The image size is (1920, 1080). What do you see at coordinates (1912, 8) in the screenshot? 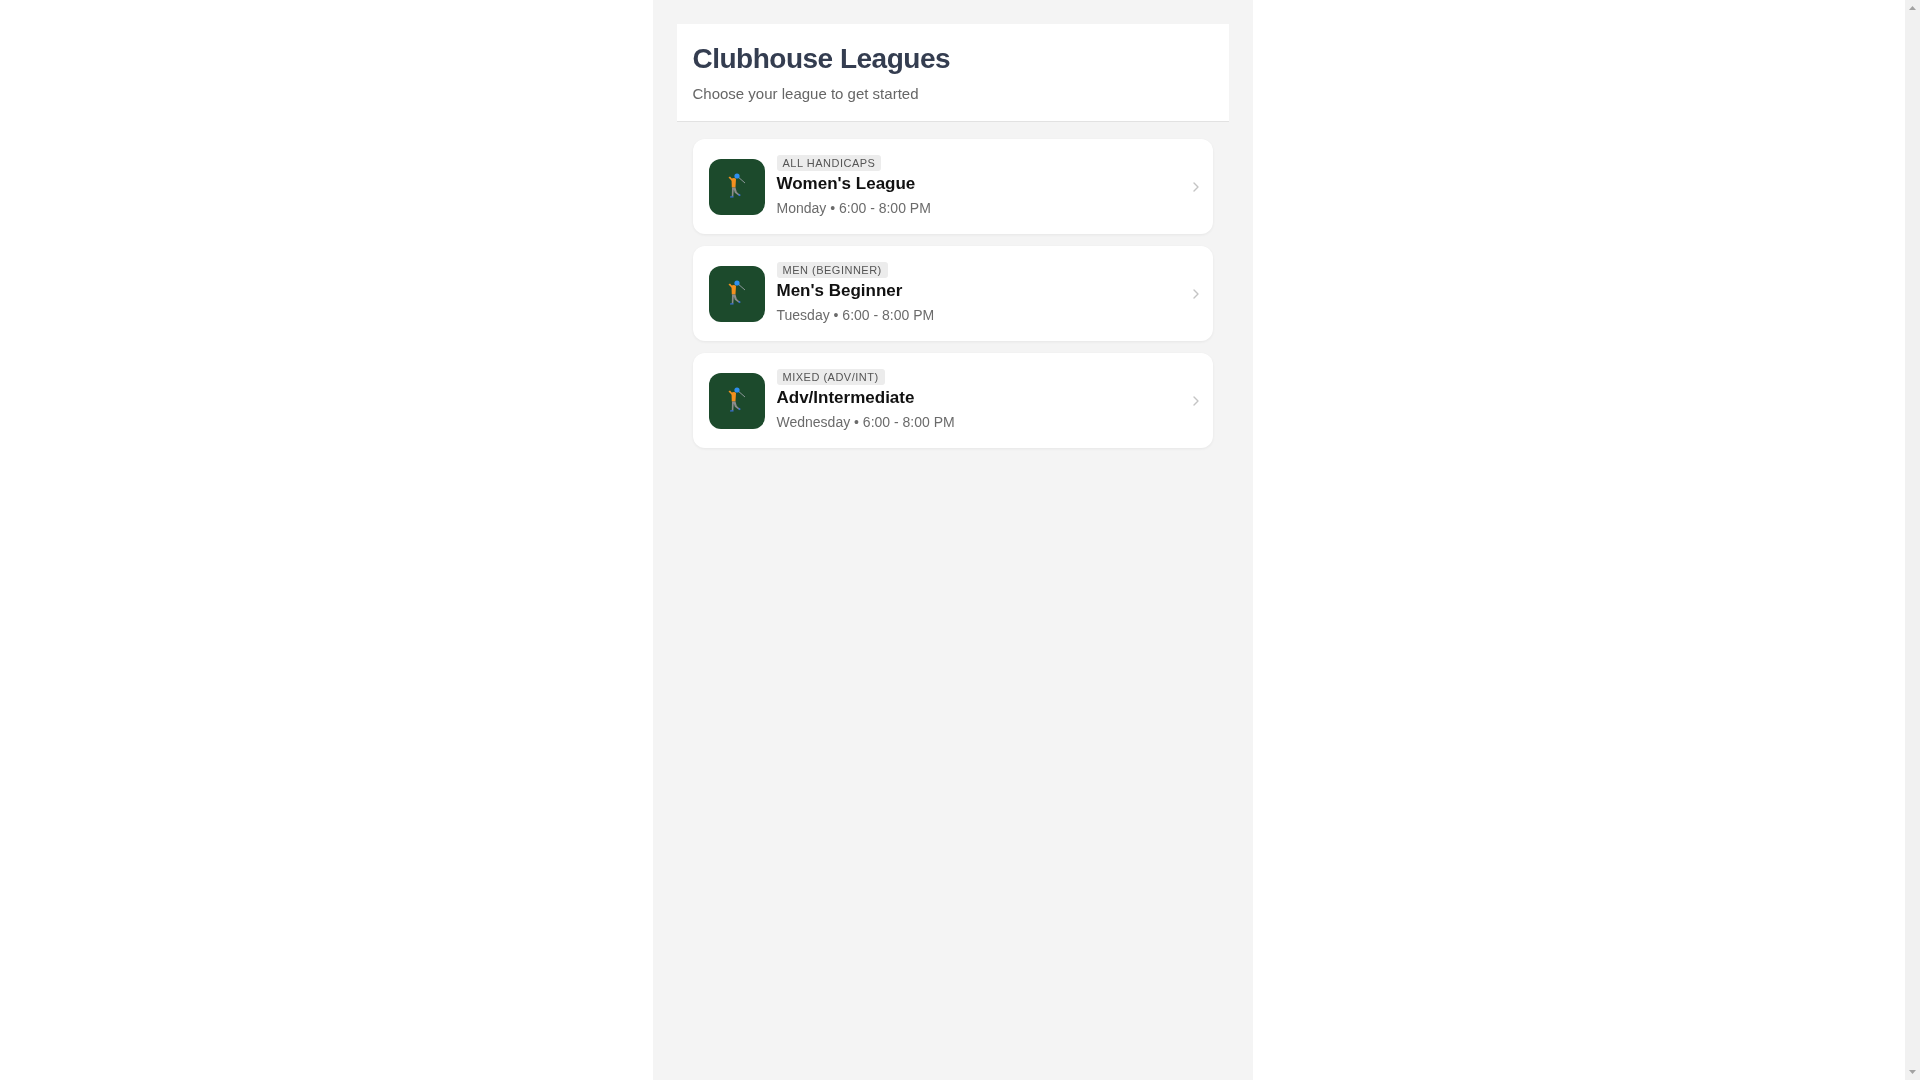
I see `scroll-up-arrow-icon` at bounding box center [1912, 8].